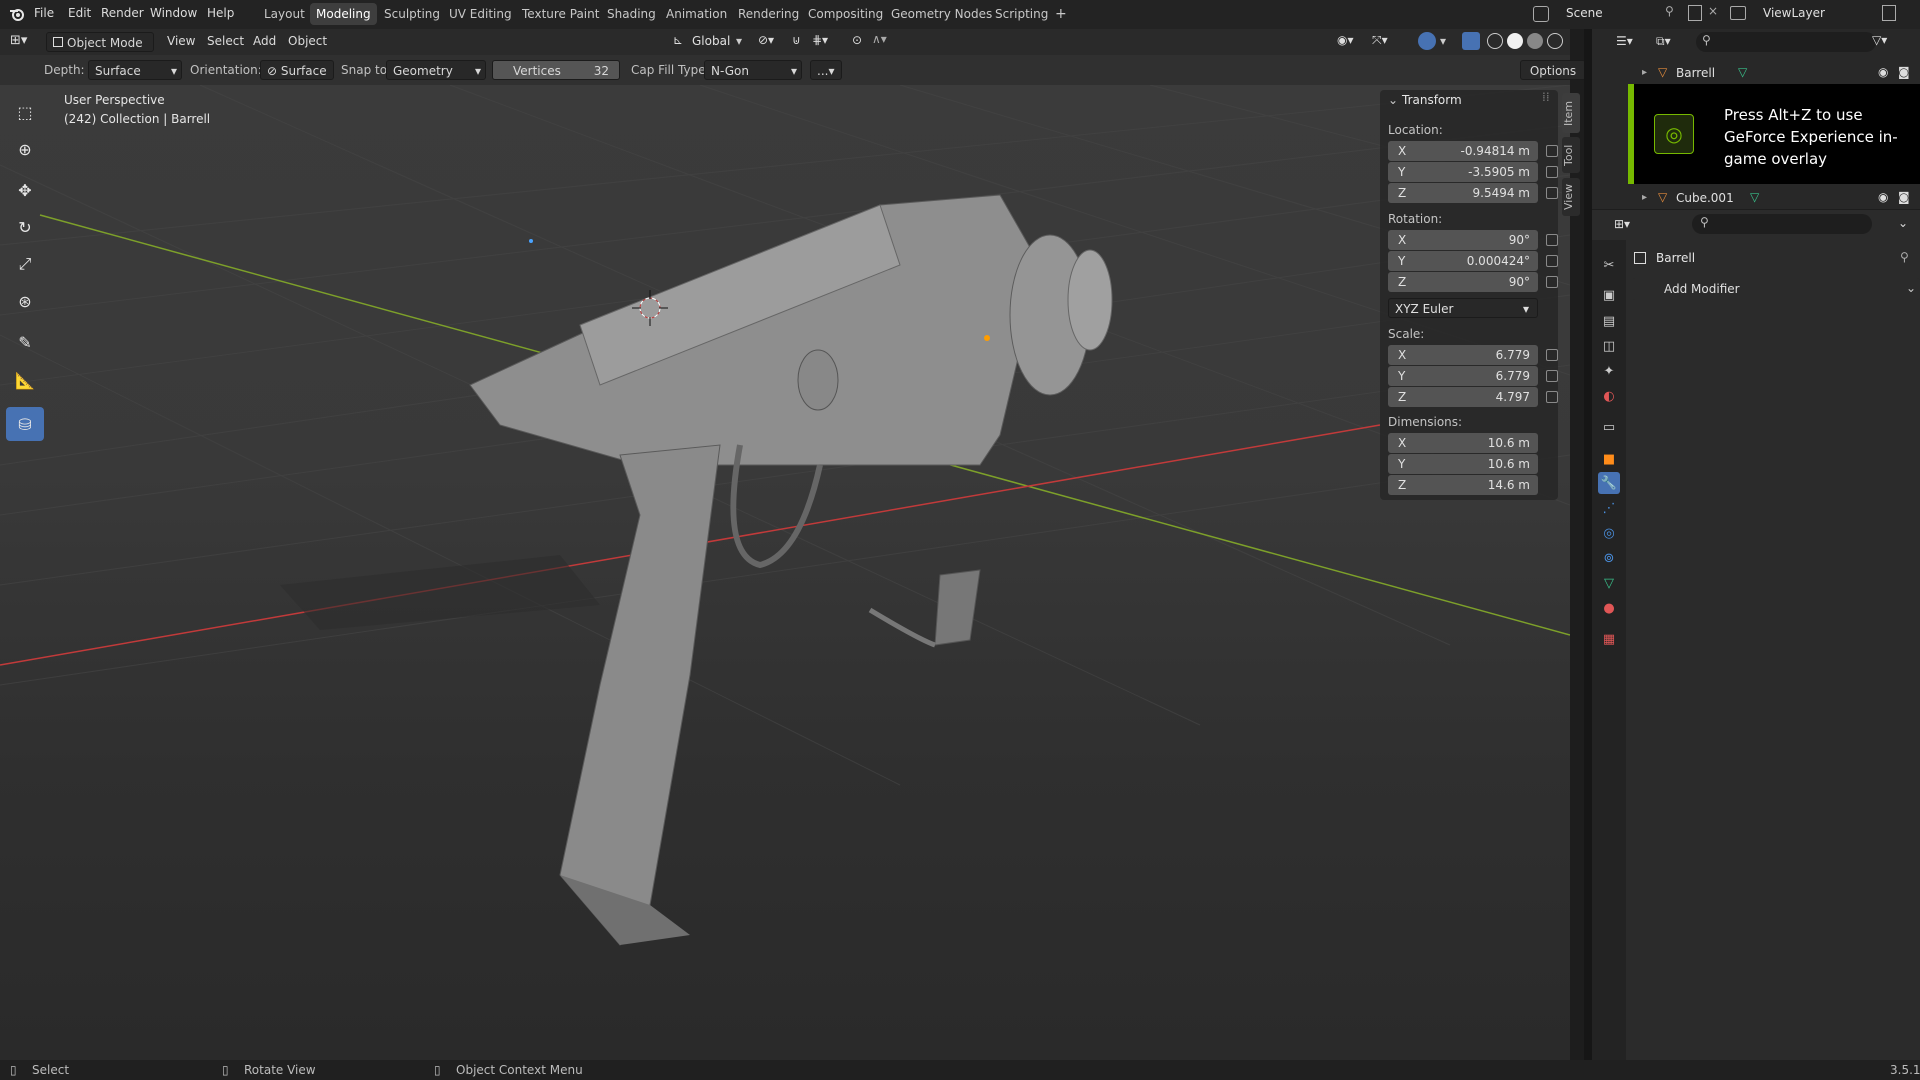 Image resolution: width=1920 pixels, height=1080 pixels. What do you see at coordinates (44, 13) in the screenshot?
I see `menu-file: File` at bounding box center [44, 13].